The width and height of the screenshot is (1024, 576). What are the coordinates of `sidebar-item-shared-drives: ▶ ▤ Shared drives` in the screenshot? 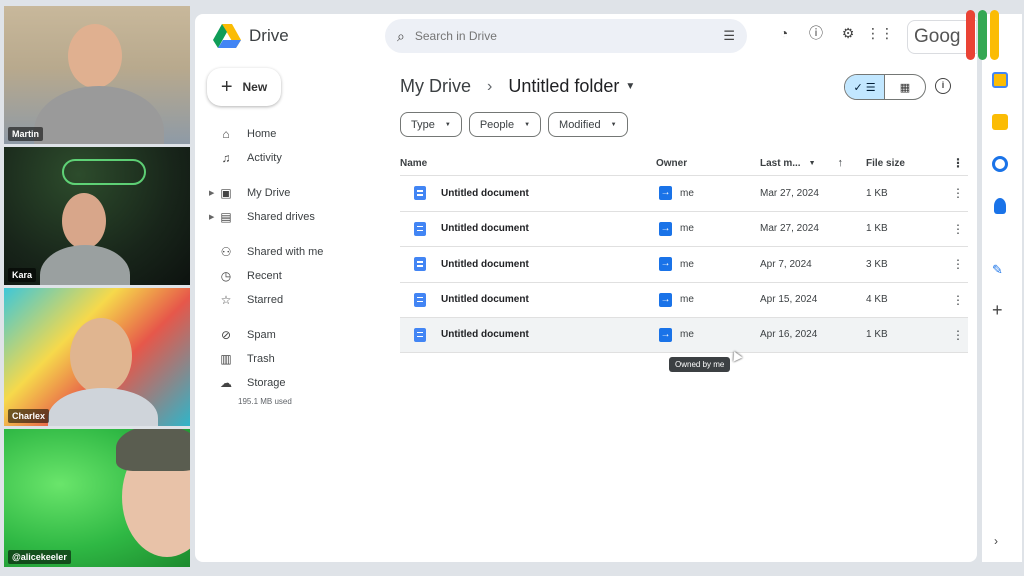 It's located at (294, 217).